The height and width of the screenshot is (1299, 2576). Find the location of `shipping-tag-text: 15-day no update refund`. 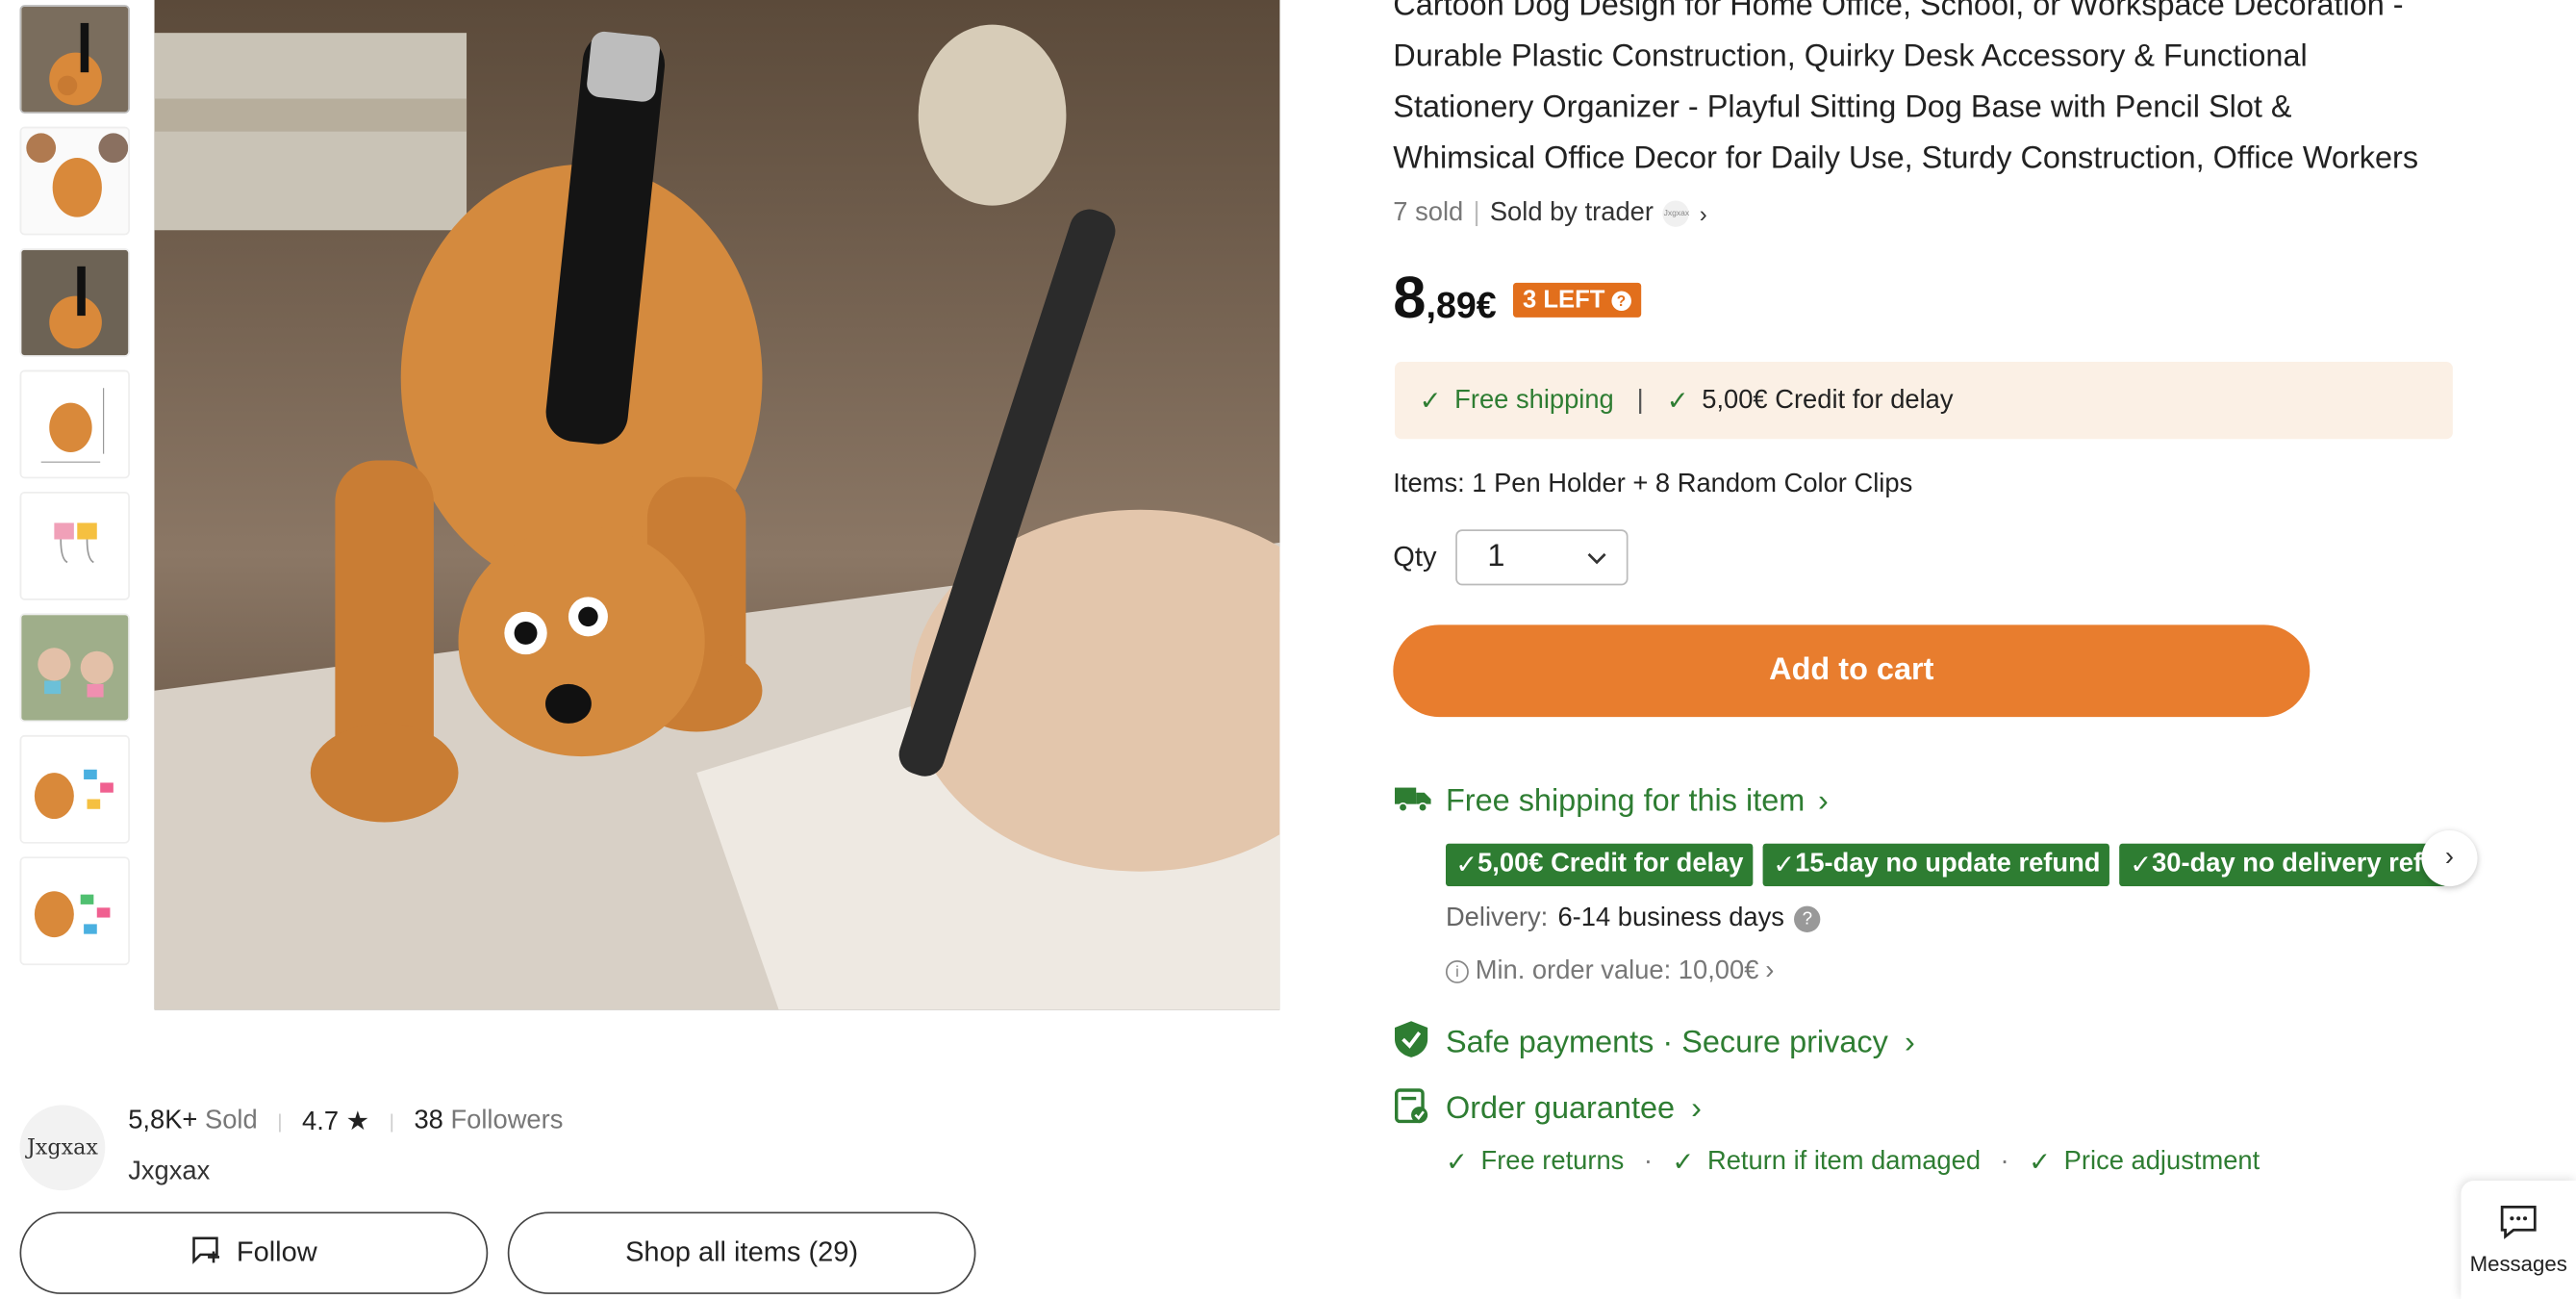

shipping-tag-text: 15-day no update refund is located at coordinates (1948, 864).